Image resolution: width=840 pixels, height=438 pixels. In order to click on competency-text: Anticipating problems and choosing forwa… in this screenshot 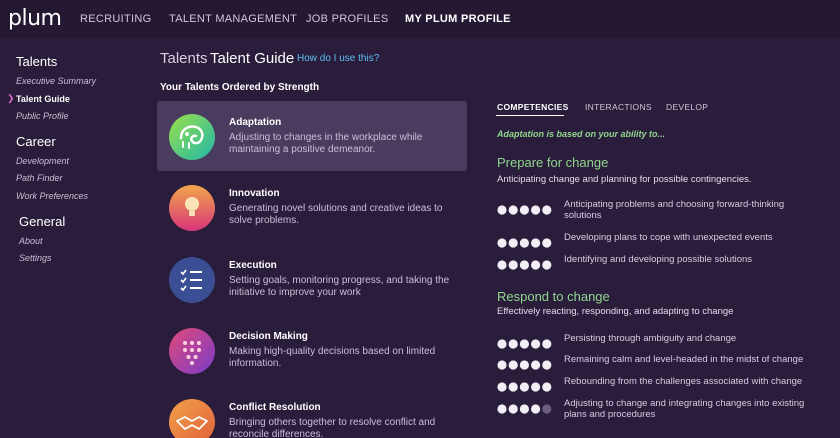, I will do `click(674, 210)`.